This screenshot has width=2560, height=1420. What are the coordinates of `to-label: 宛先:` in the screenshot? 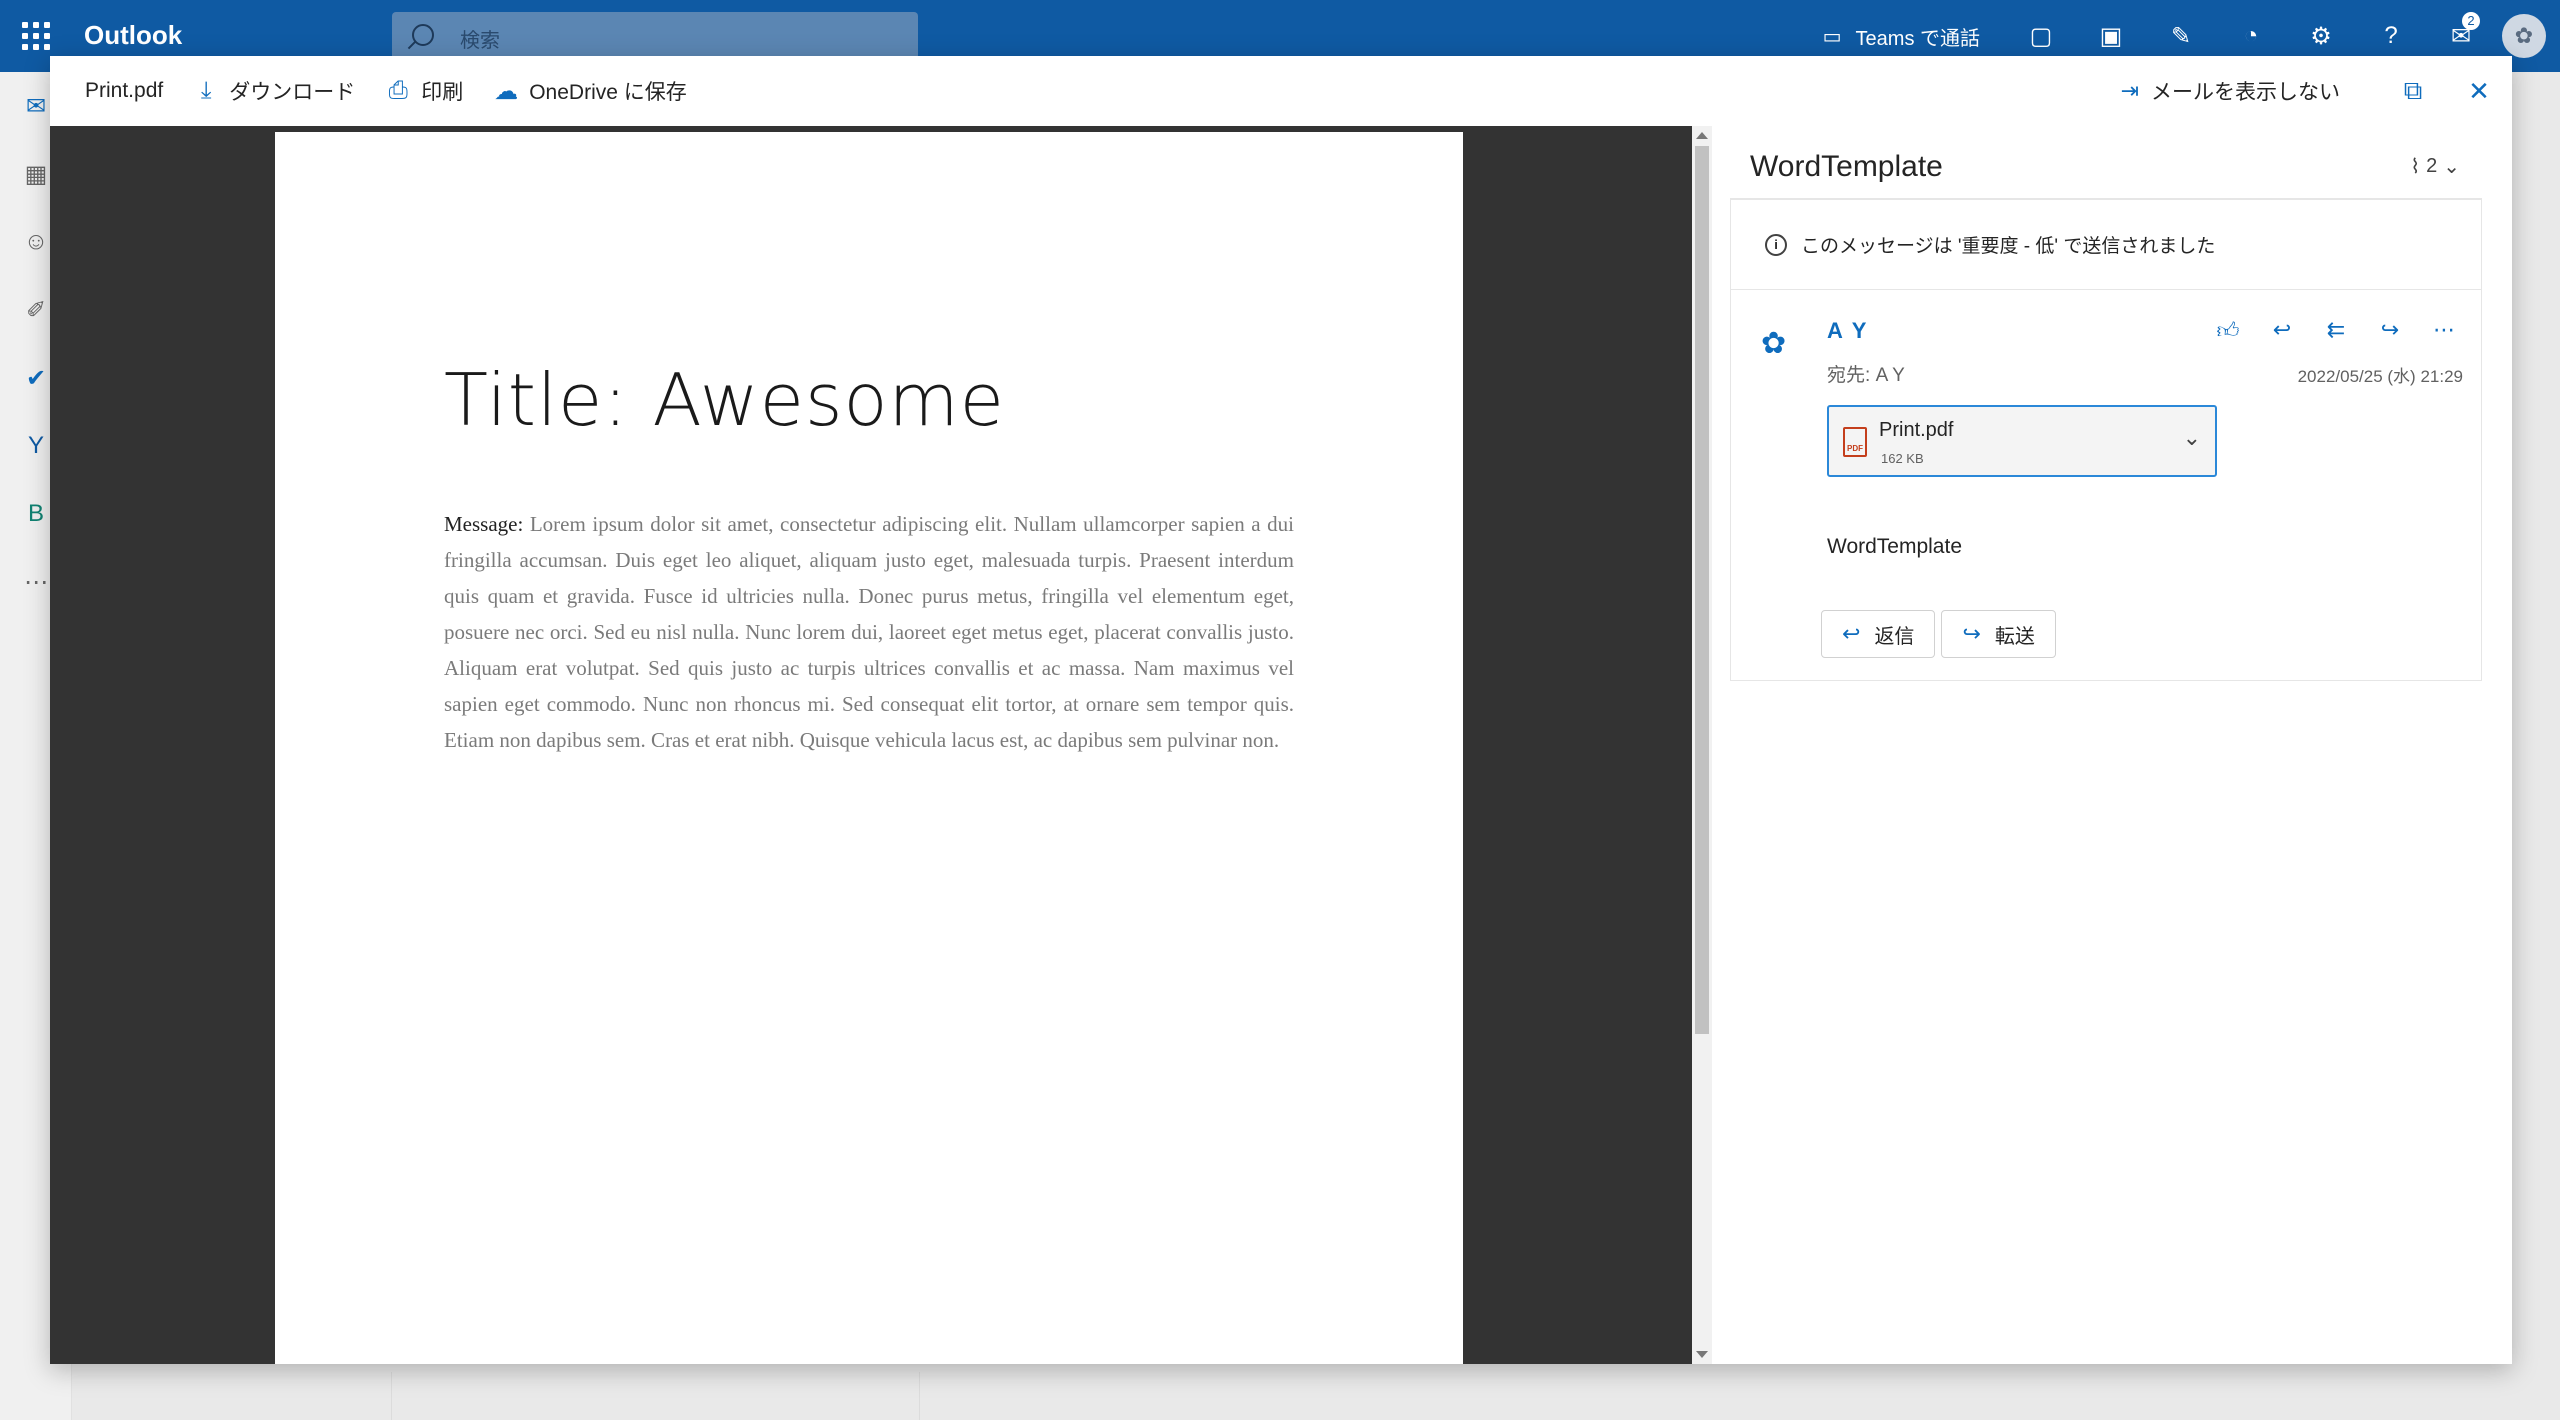 It's located at (1849, 375).